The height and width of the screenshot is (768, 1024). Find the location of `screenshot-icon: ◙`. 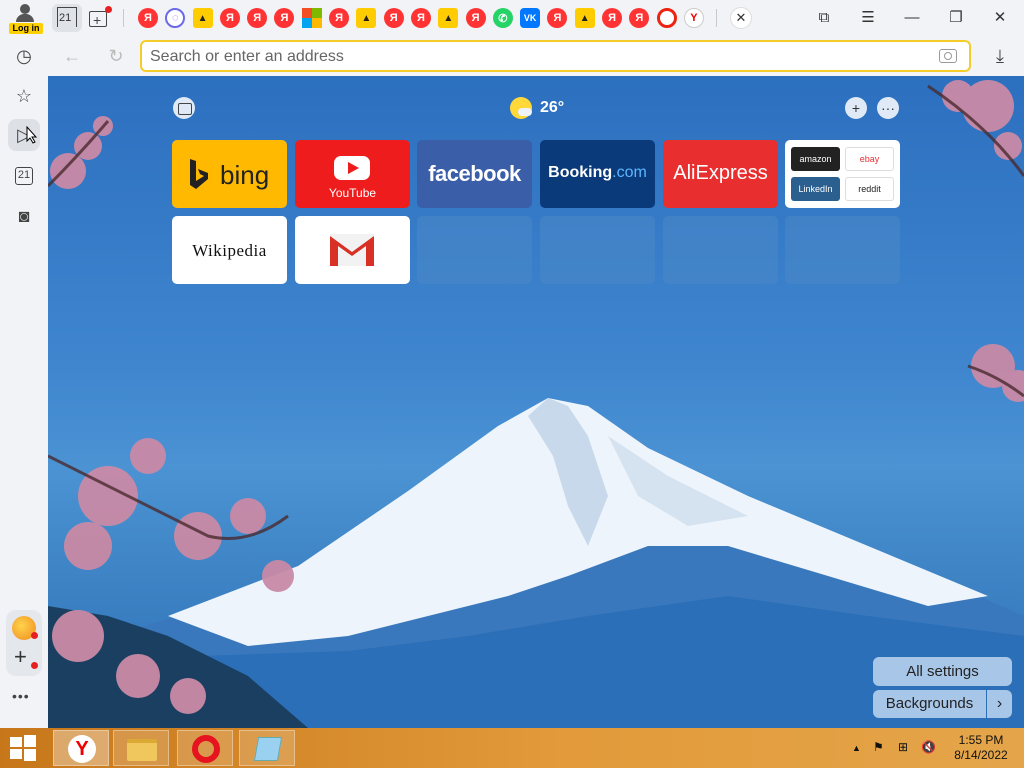

screenshot-icon: ◙ is located at coordinates (24, 216).